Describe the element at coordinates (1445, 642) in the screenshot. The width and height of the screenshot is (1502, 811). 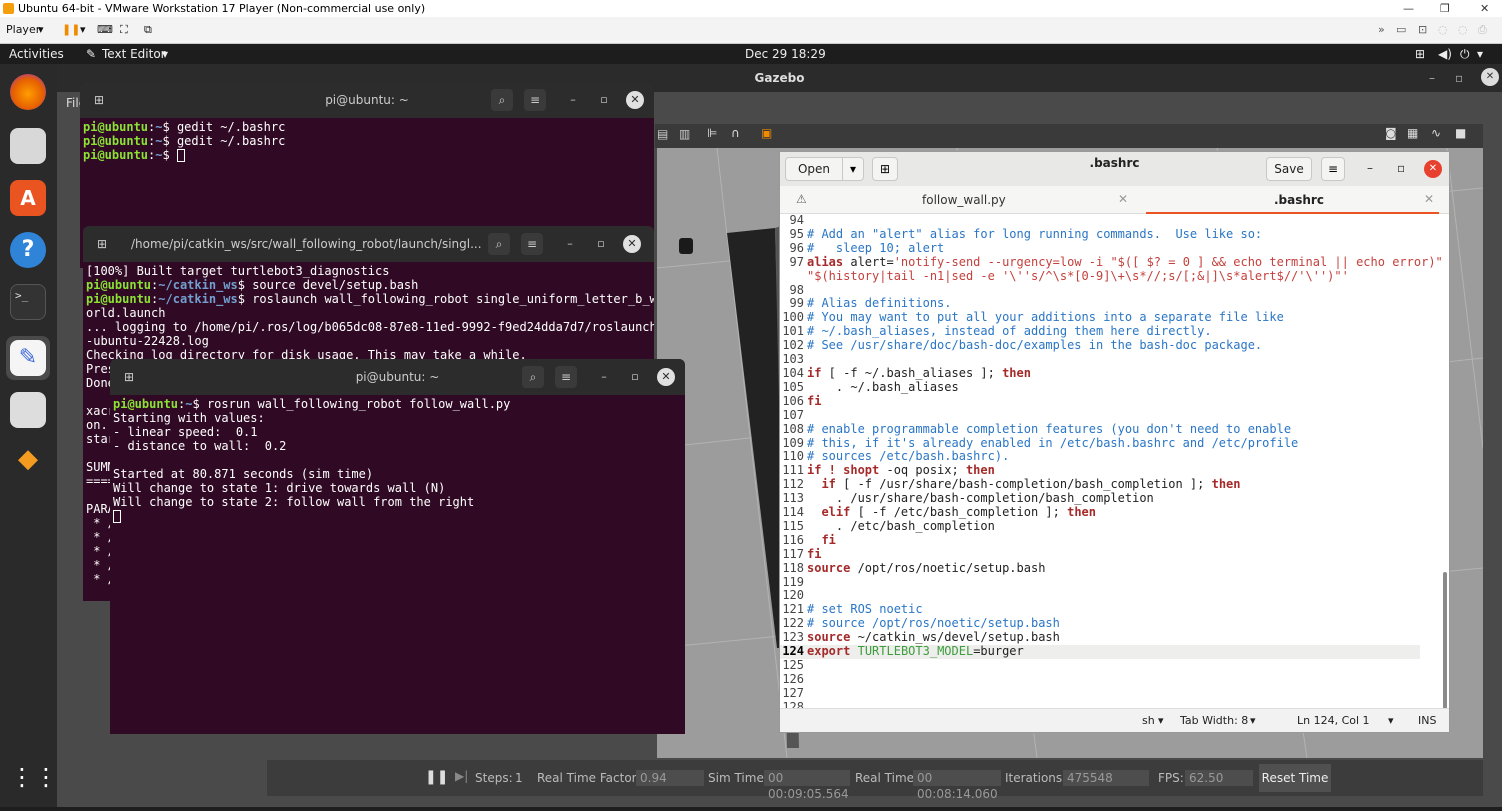
I see `scrollbar` at that location.